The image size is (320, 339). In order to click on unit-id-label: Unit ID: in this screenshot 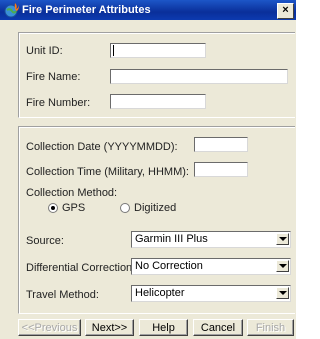, I will do `click(44, 51)`.